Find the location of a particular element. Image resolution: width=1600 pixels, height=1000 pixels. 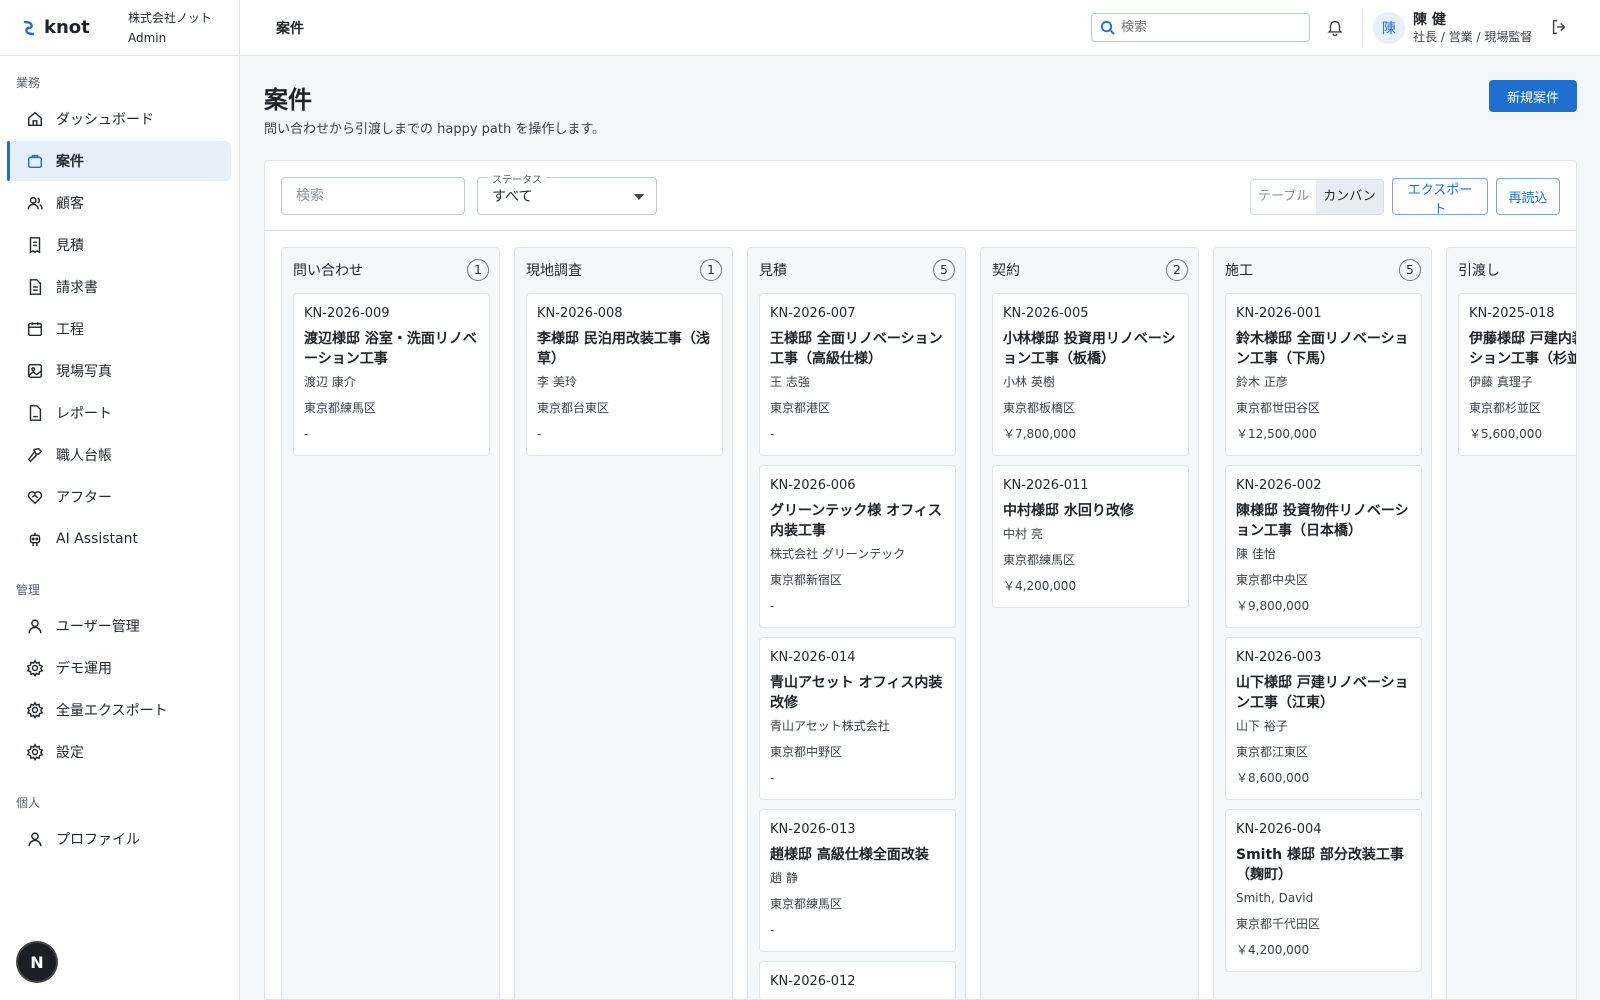

sidebar-item: 設定 is located at coordinates (119, 752).